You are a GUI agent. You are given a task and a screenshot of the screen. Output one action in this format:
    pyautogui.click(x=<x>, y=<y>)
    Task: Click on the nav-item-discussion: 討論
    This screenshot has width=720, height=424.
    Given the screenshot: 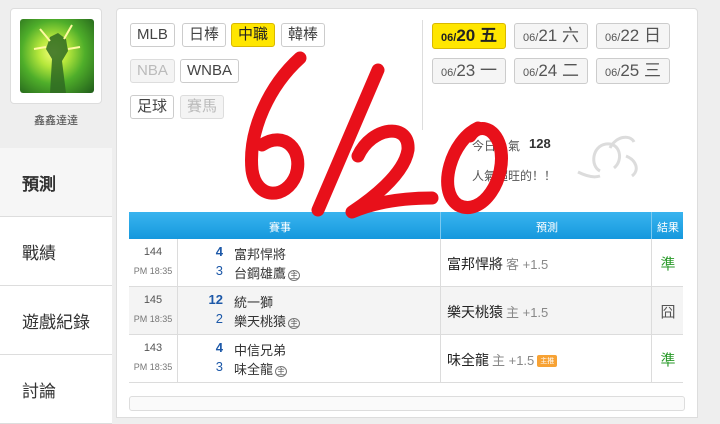 What is the action you would take?
    pyautogui.click(x=56, y=389)
    